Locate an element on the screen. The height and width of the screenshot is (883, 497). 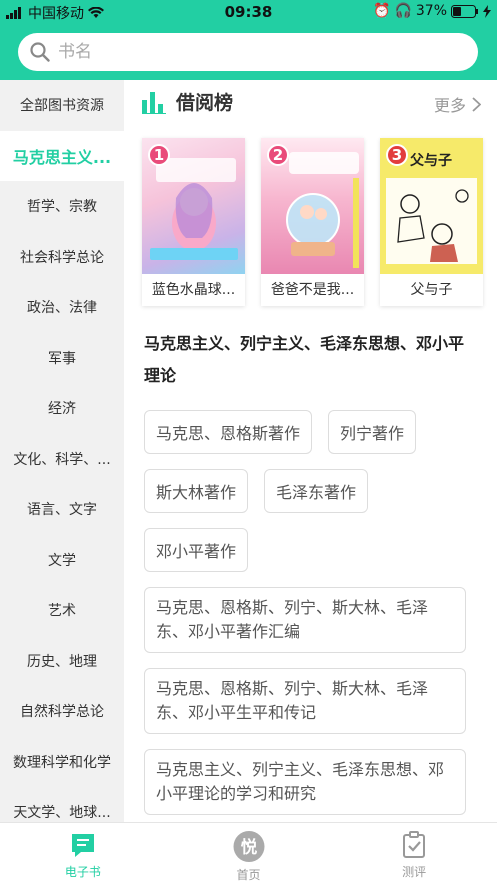
header is located at coordinates (248, 52).